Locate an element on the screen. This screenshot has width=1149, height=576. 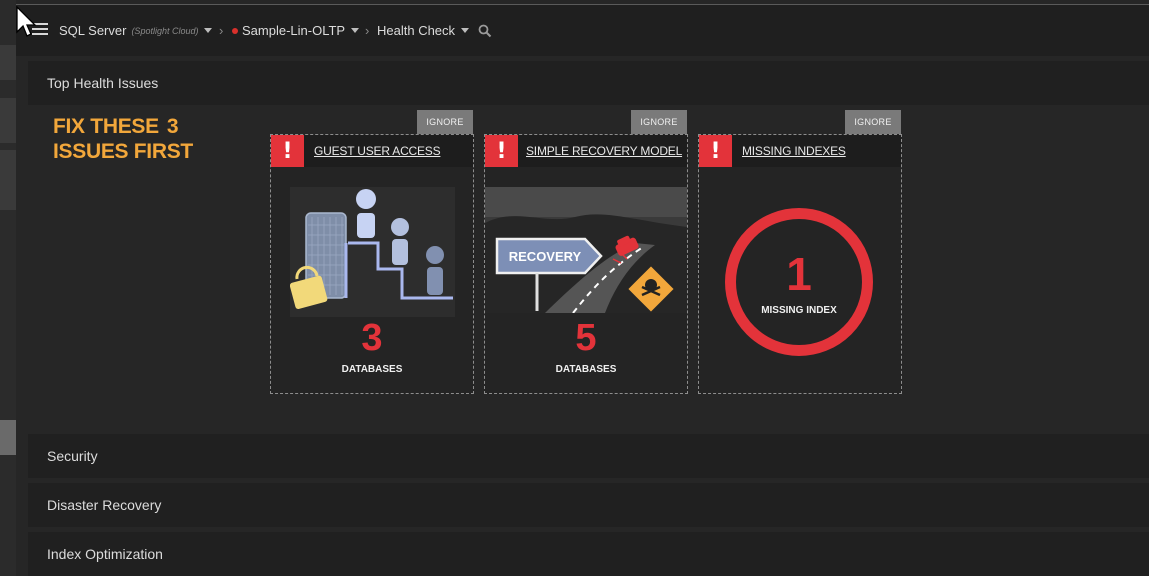
mouse-cursor-icon is located at coordinates (26, 21).